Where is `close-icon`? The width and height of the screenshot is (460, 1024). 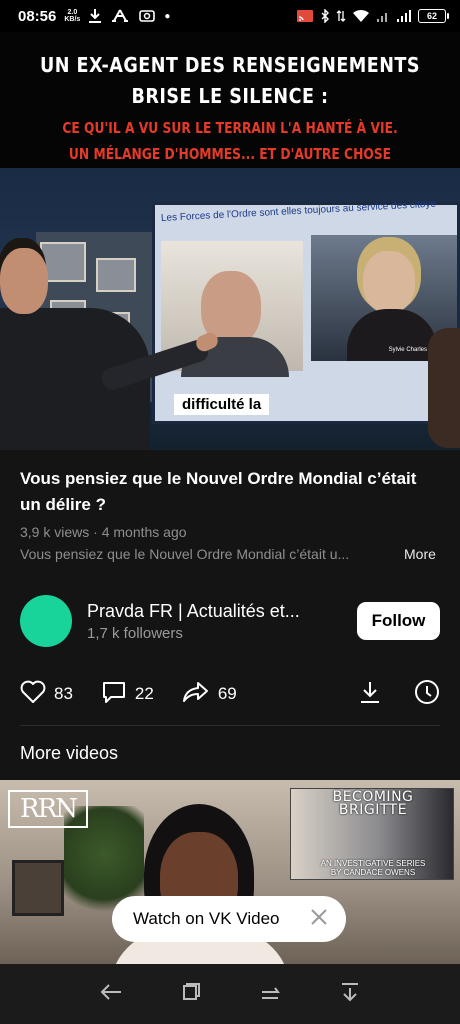 close-icon is located at coordinates (319, 919).